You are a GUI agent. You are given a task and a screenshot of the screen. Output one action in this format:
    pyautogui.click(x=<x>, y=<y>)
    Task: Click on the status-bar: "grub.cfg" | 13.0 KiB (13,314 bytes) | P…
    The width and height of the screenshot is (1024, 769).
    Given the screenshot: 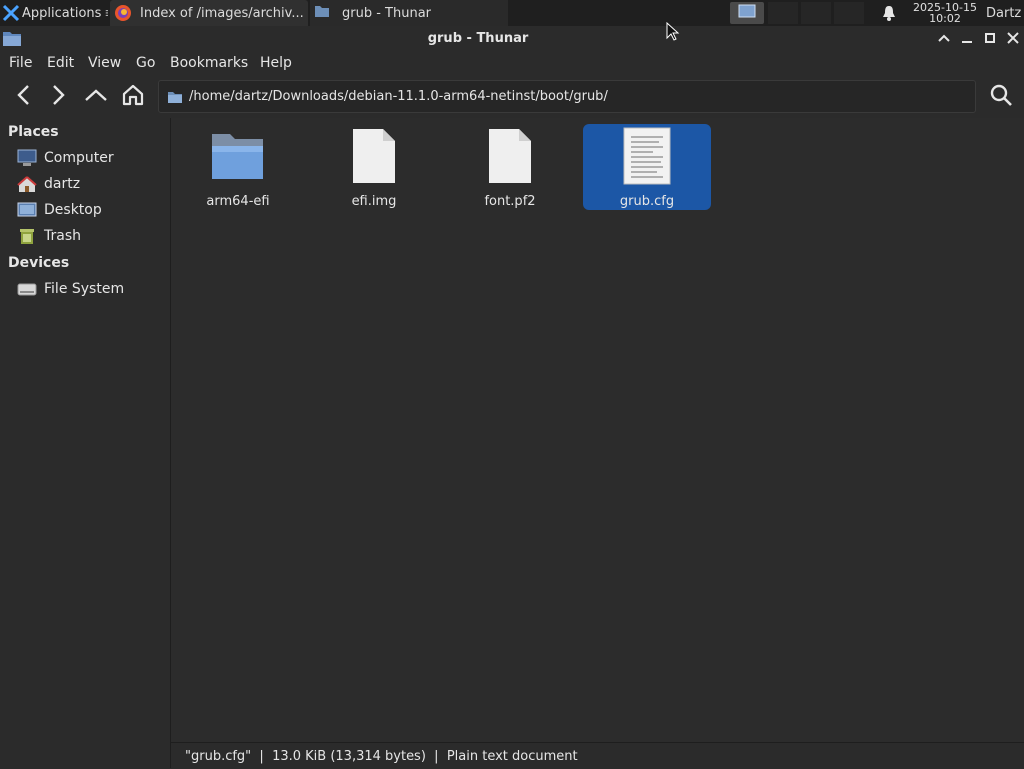 What is the action you would take?
    pyautogui.click(x=597, y=755)
    